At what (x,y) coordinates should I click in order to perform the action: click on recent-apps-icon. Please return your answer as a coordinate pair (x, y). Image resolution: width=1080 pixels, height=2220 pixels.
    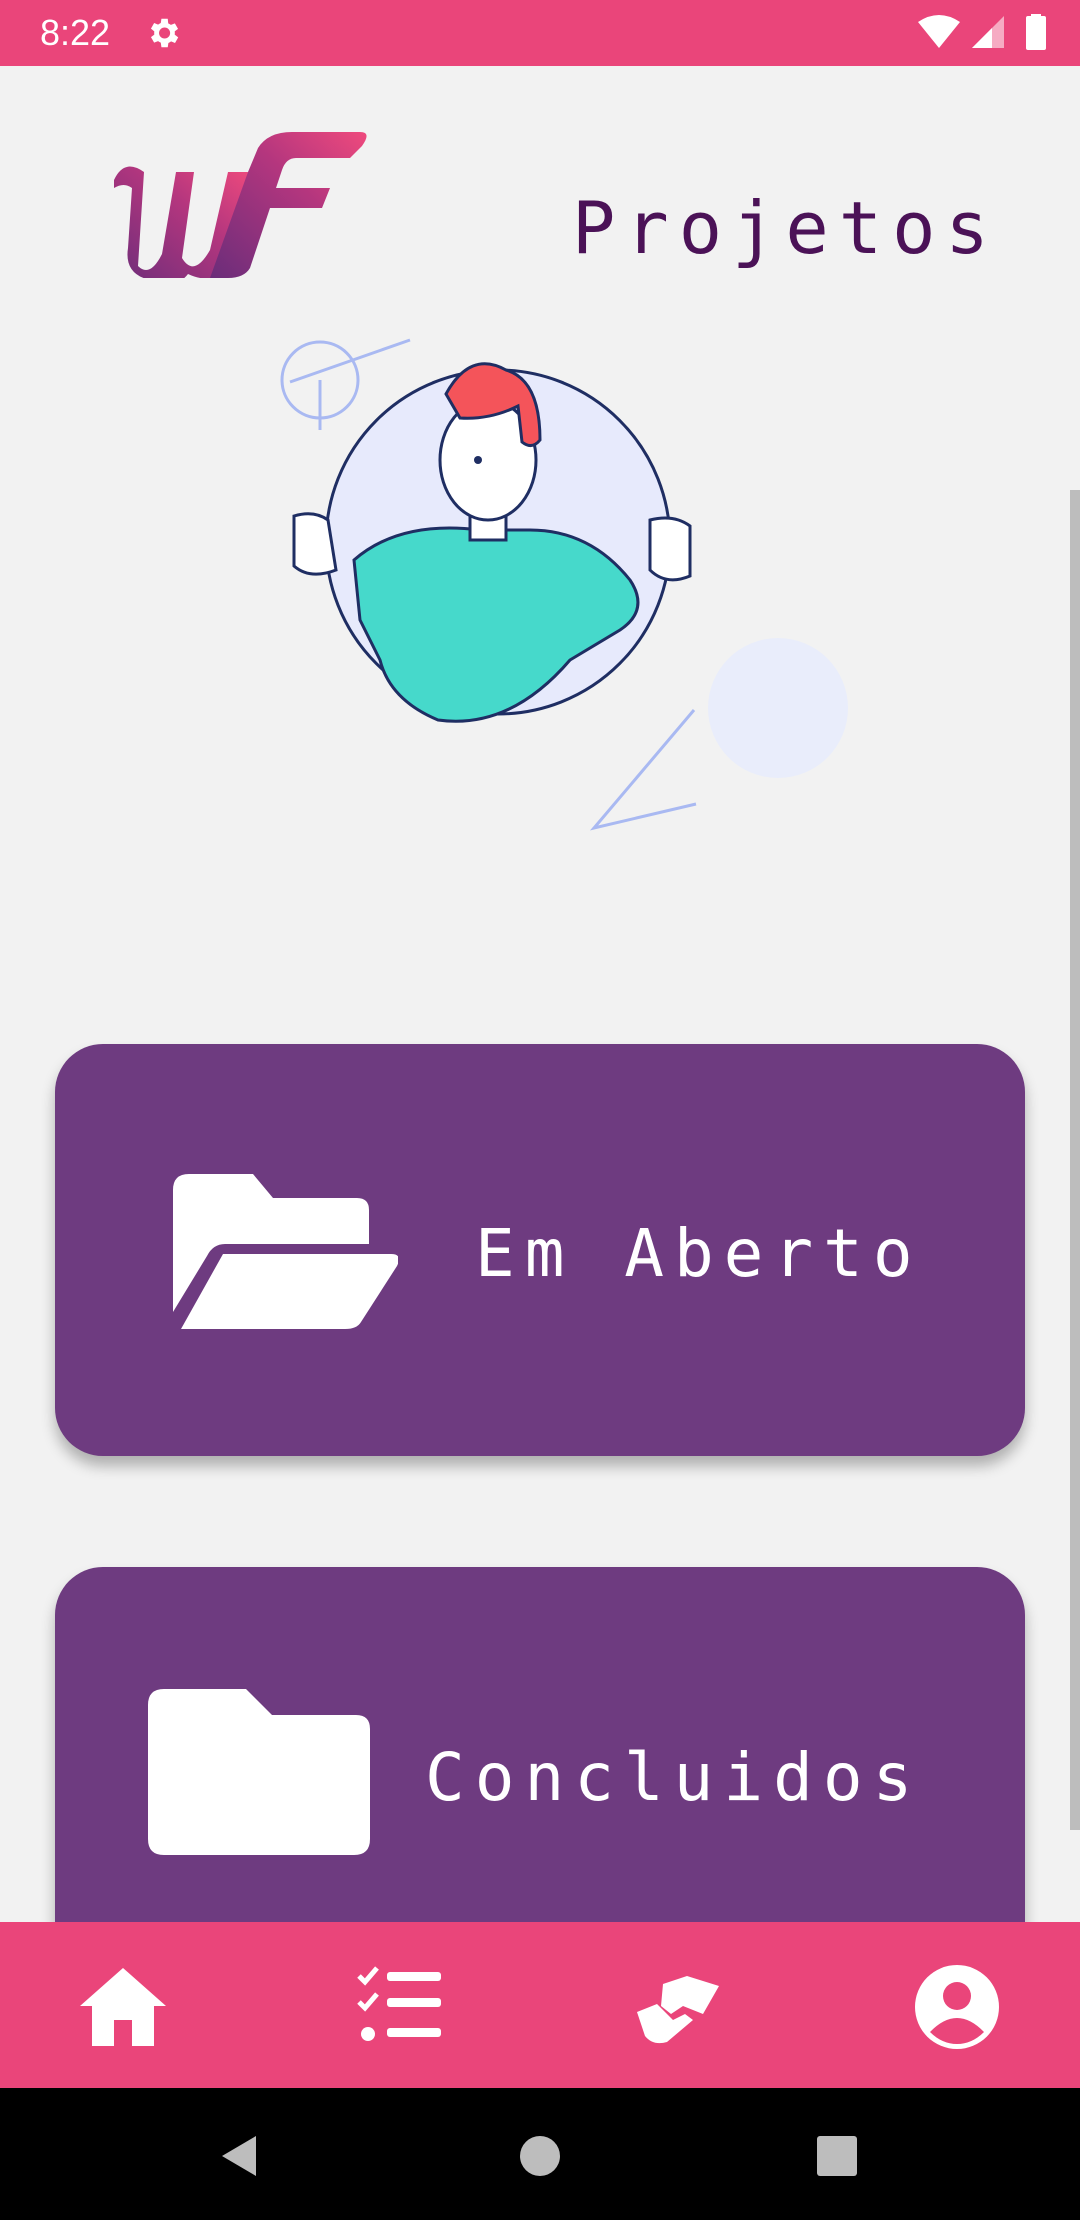
    Looking at the image, I should click on (837, 2156).